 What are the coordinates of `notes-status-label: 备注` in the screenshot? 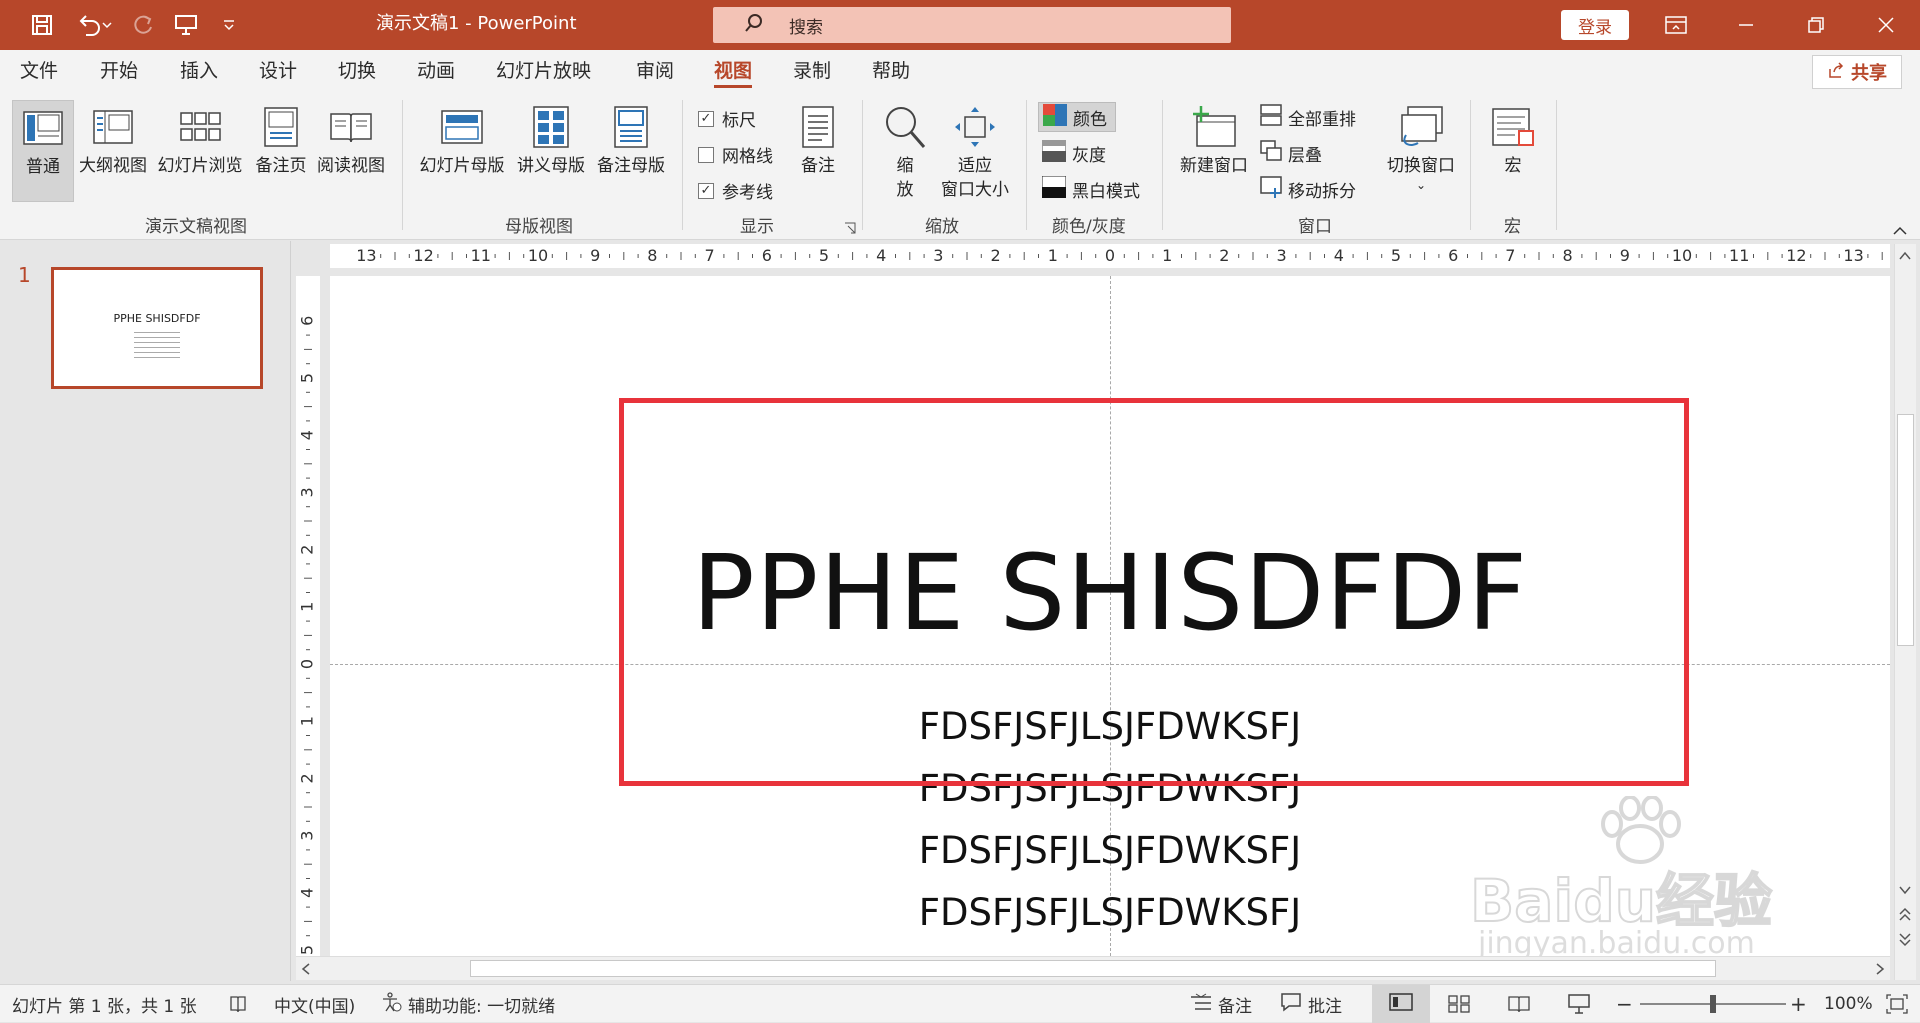 It's located at (1235, 1006).